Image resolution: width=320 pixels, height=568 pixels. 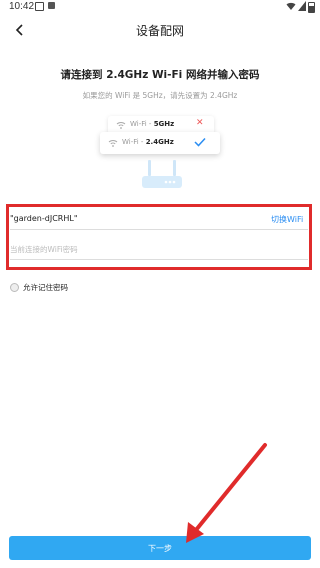 What do you see at coordinates (14, 287) in the screenshot?
I see `remember-password-radio` at bounding box center [14, 287].